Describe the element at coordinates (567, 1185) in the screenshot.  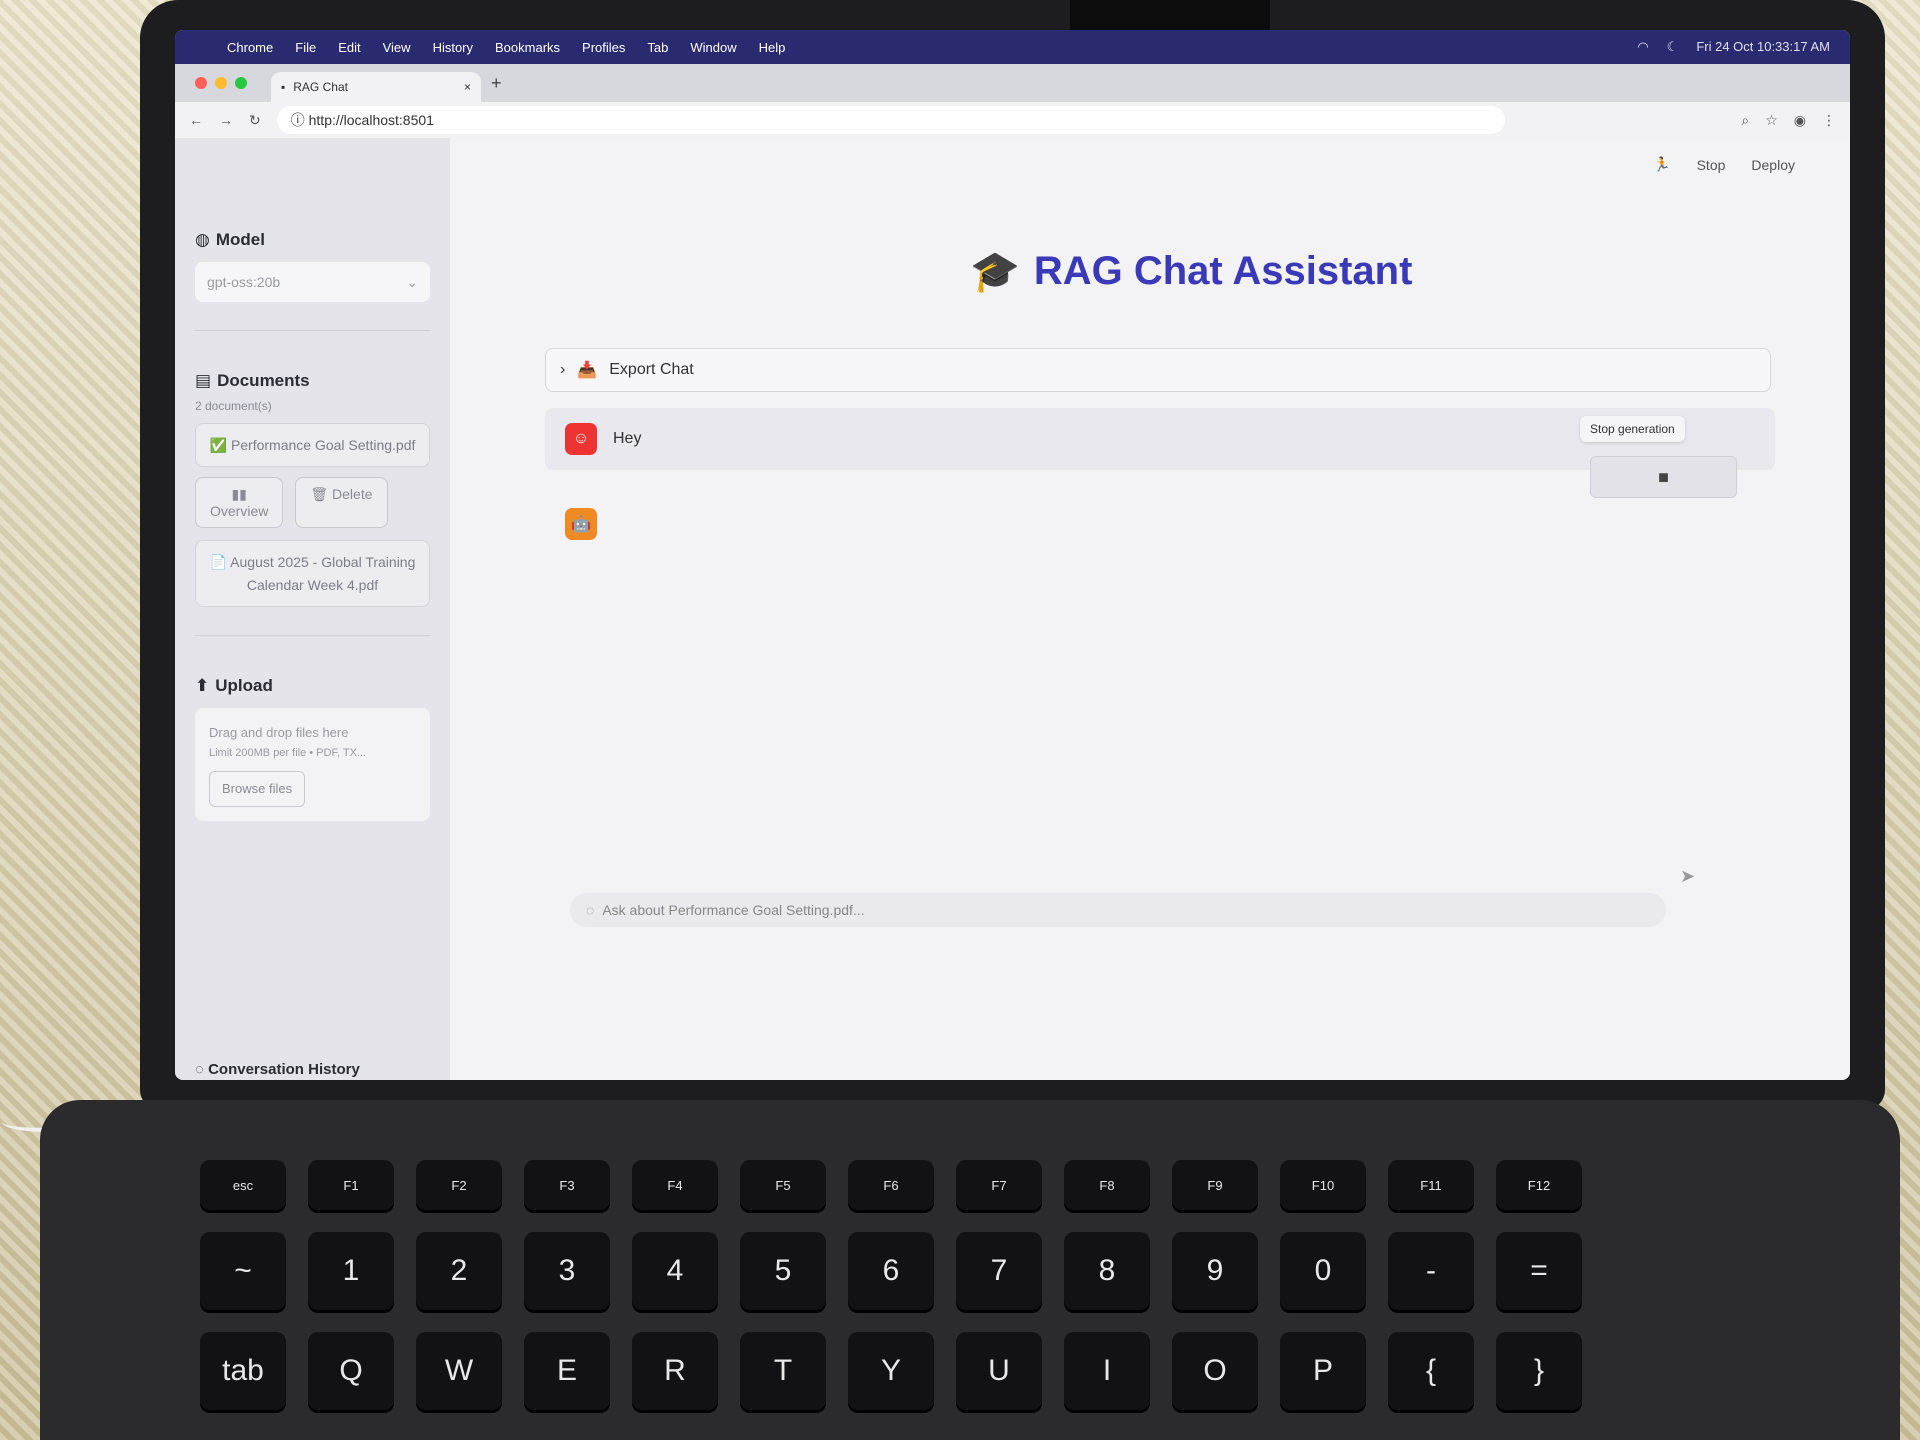
I see `key-f3: F3` at that location.